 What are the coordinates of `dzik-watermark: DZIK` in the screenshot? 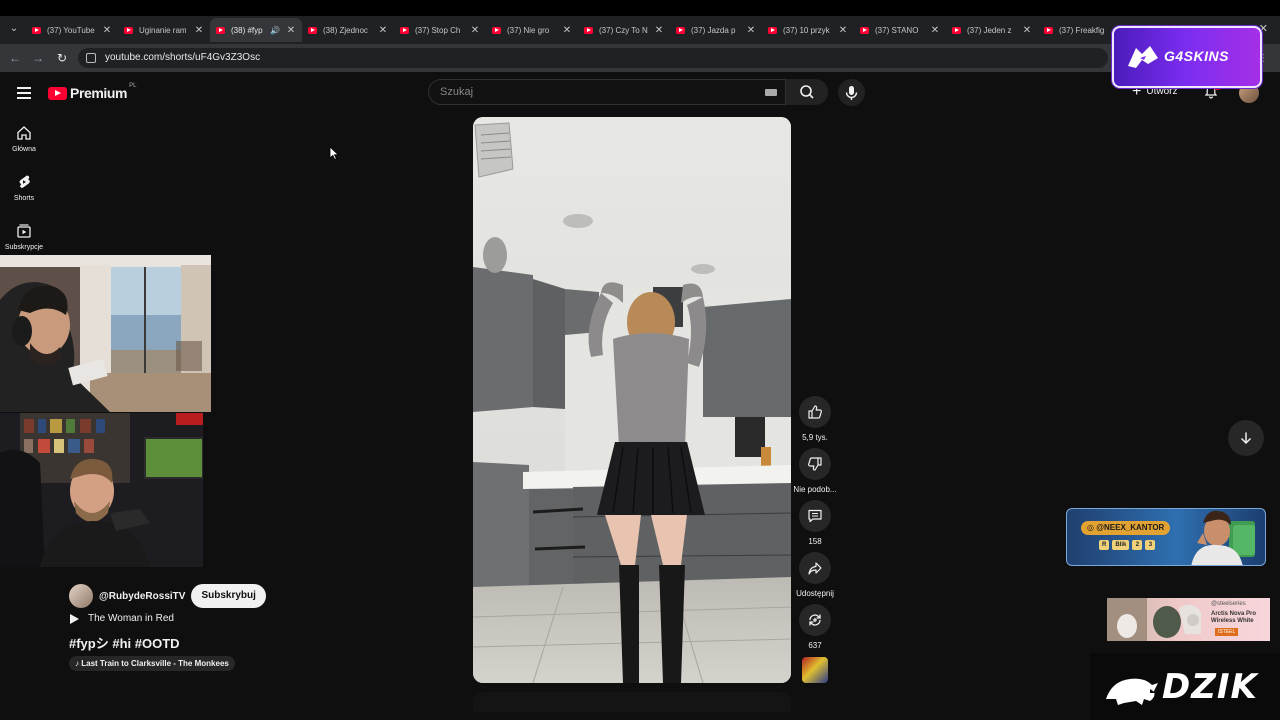 It's located at (1185, 686).